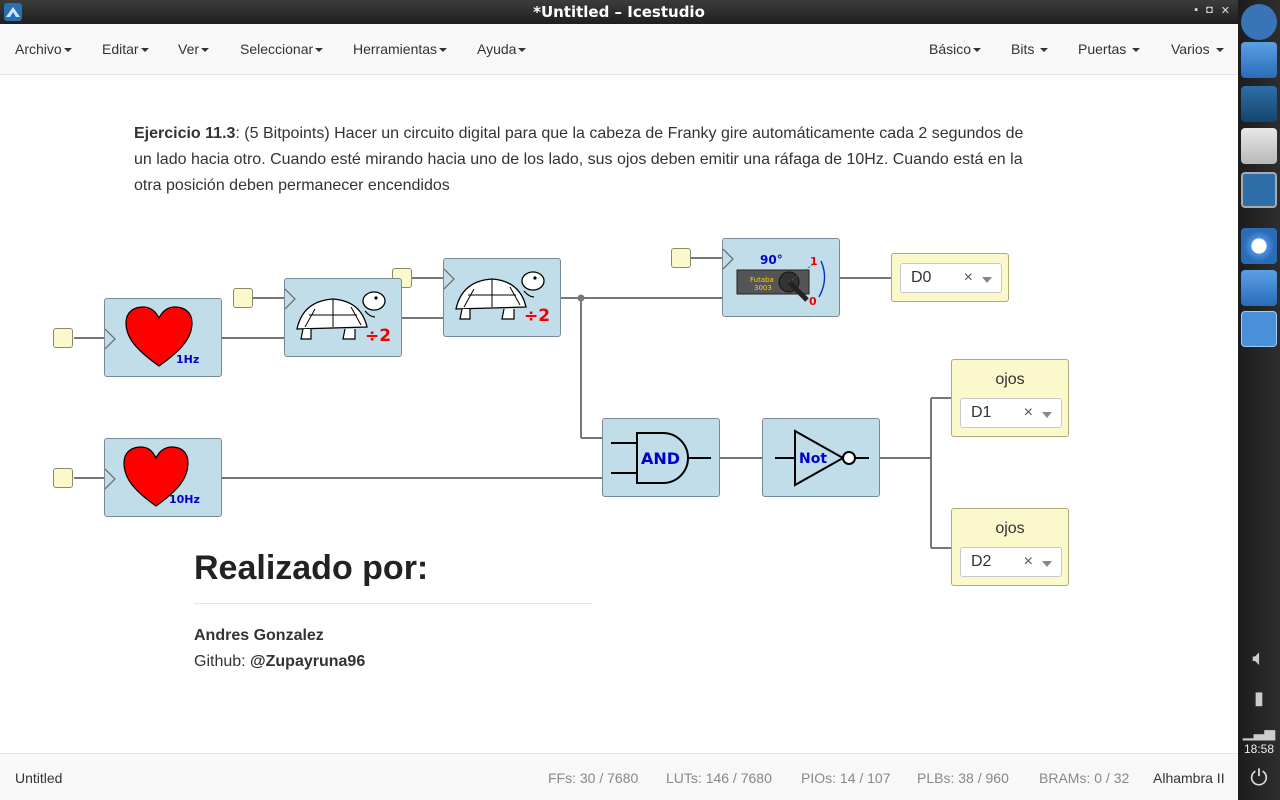  Describe the element at coordinates (1259, 400) in the screenshot. I see `launcher-dock: 🔈︎ ▮ ▁▃▅ 18:58 ⏻` at that location.